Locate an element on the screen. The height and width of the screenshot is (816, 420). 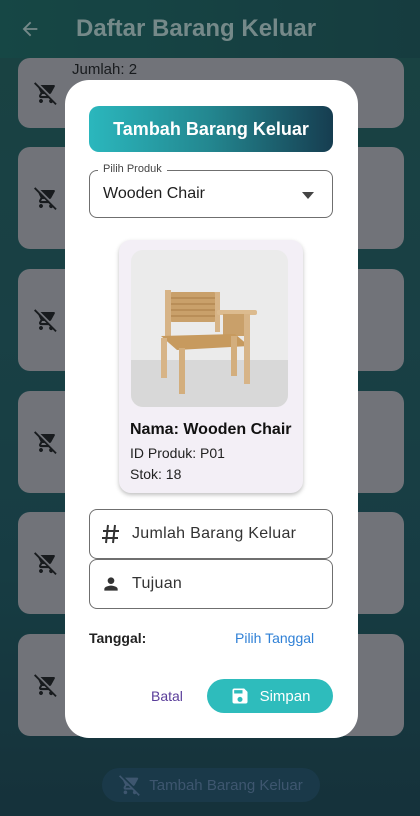
product-select-label: Pilih Produk is located at coordinates (132, 169).